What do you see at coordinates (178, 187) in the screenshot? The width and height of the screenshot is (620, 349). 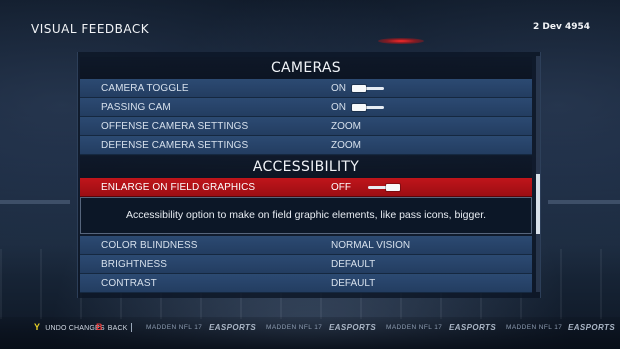 I see `setting-label: ENLARGE ON FIELD GRAPHICS` at bounding box center [178, 187].